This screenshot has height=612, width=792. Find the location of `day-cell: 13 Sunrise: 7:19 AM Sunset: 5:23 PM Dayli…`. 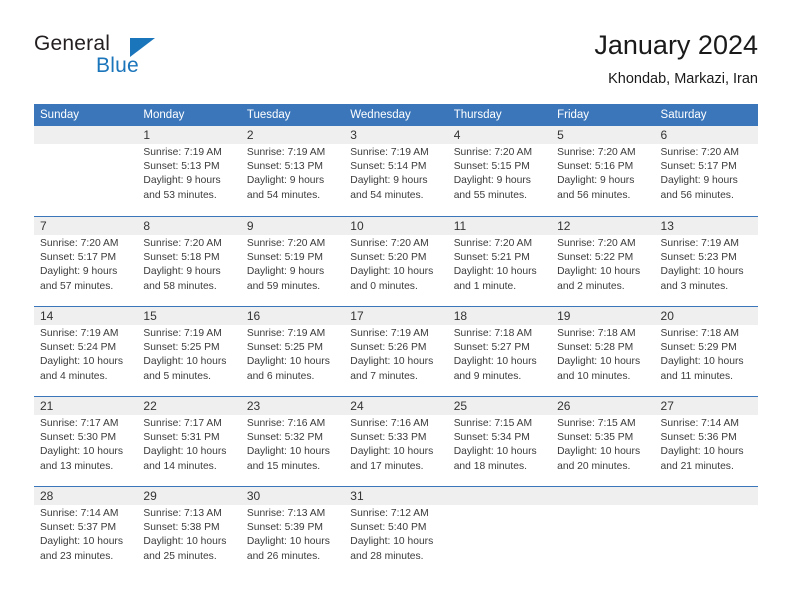

day-cell: 13 Sunrise: 7:19 AM Sunset: 5:23 PM Dayli… is located at coordinates (706, 262).